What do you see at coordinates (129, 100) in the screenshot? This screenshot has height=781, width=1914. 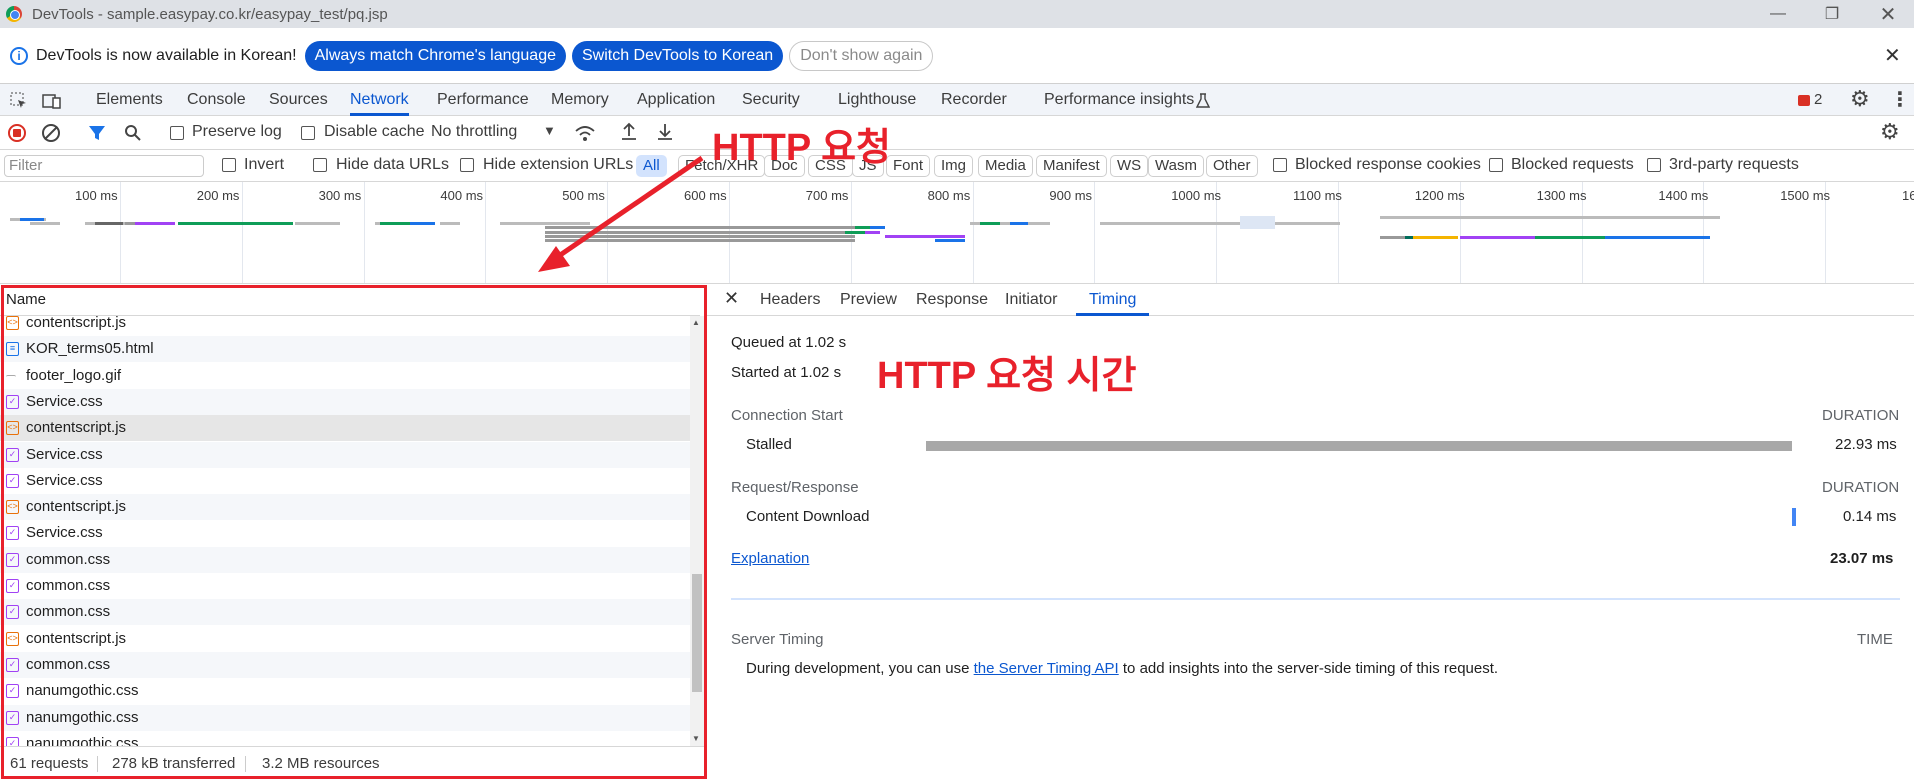 I see `tab-elements: Elements` at bounding box center [129, 100].